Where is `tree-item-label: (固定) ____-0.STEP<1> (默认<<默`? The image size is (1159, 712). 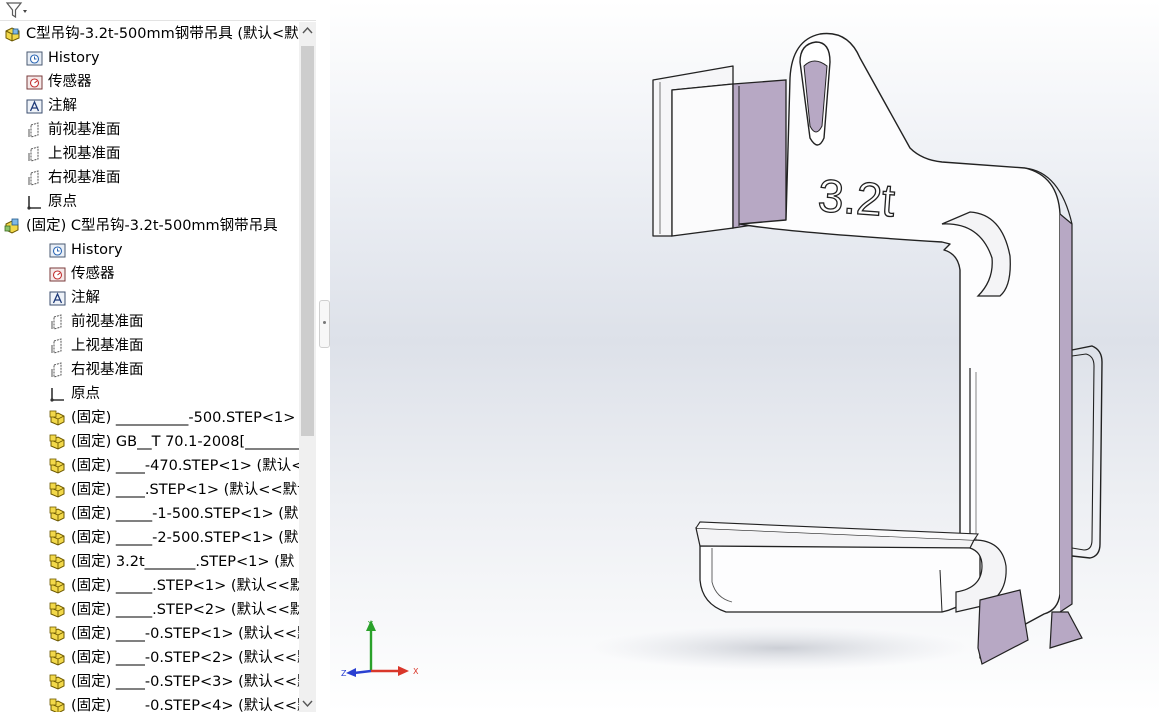 tree-item-label: (固定) ____-0.STEP<1> (默认<<默 is located at coordinates (185, 634).